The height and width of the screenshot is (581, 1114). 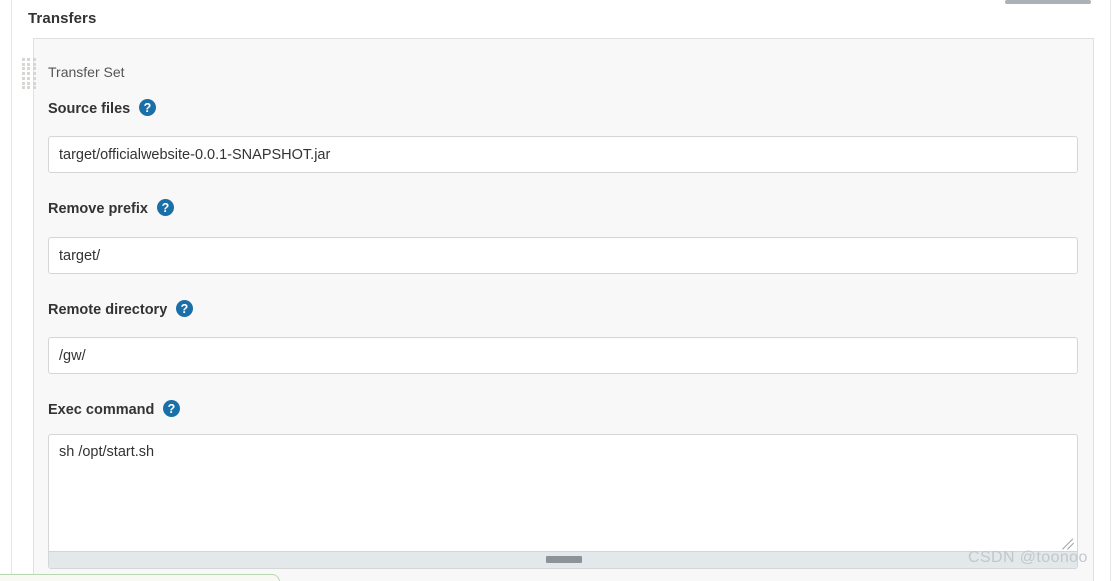 I want to click on resize-handle-icon, so click(x=1069, y=543).